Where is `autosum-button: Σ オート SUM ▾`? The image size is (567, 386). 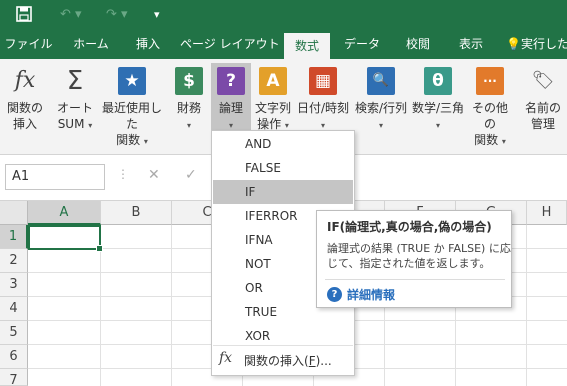 autosum-button: Σ オート SUM ▾ is located at coordinates (75, 104).